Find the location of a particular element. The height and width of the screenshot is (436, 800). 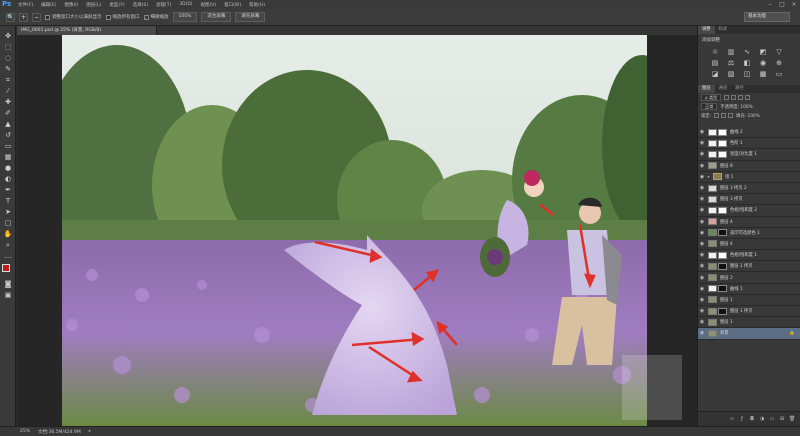

folder-icon: ▭ is located at coordinates (772, 419).